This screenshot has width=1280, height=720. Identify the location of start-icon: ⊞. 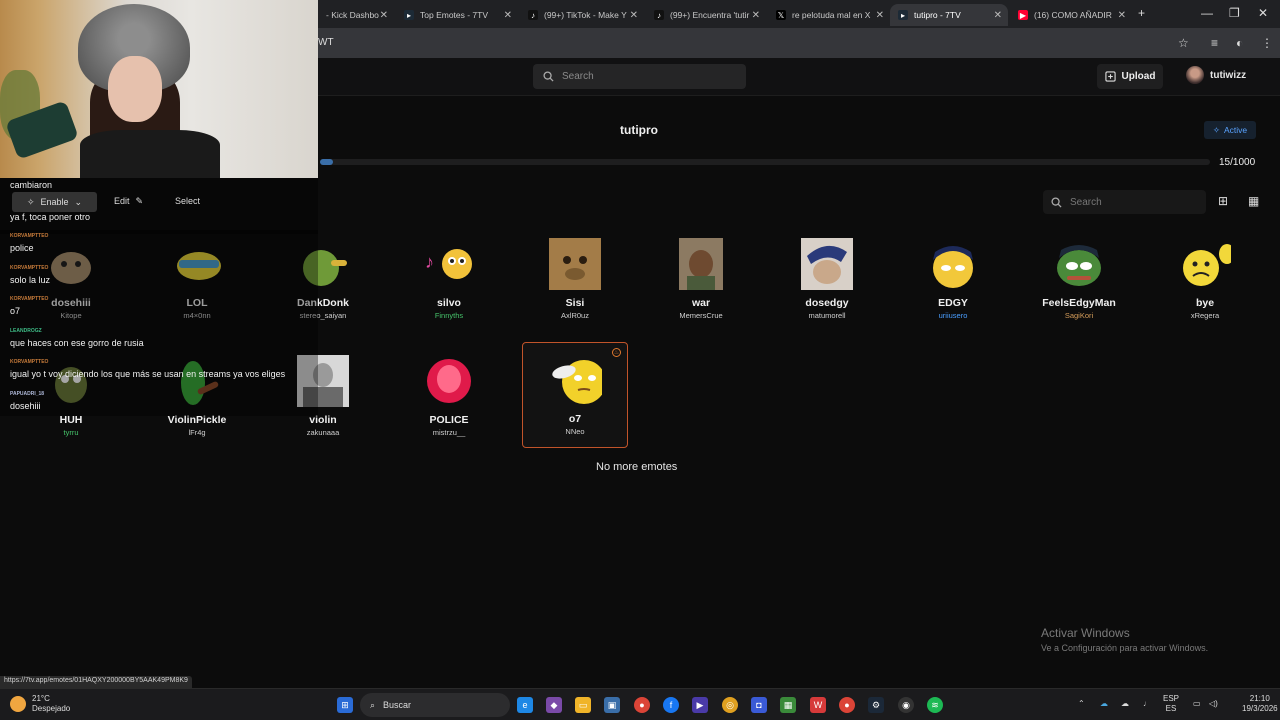
(345, 705).